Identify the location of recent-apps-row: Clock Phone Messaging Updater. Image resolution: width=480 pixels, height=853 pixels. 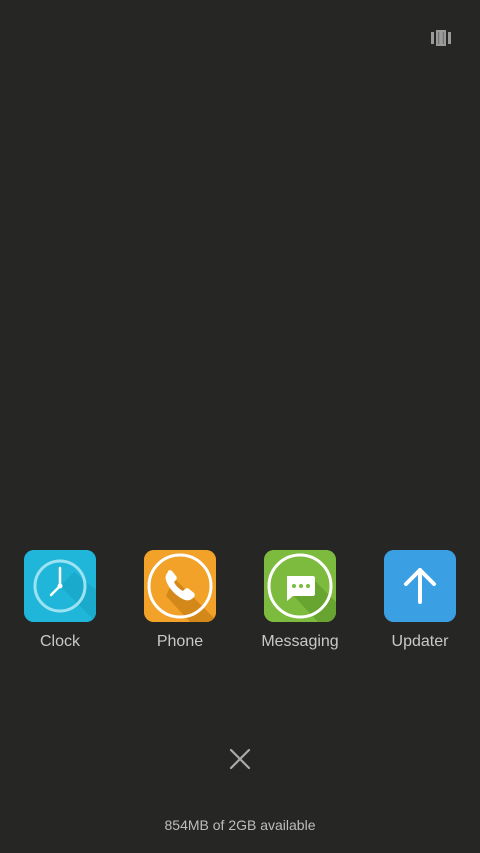
(240, 605).